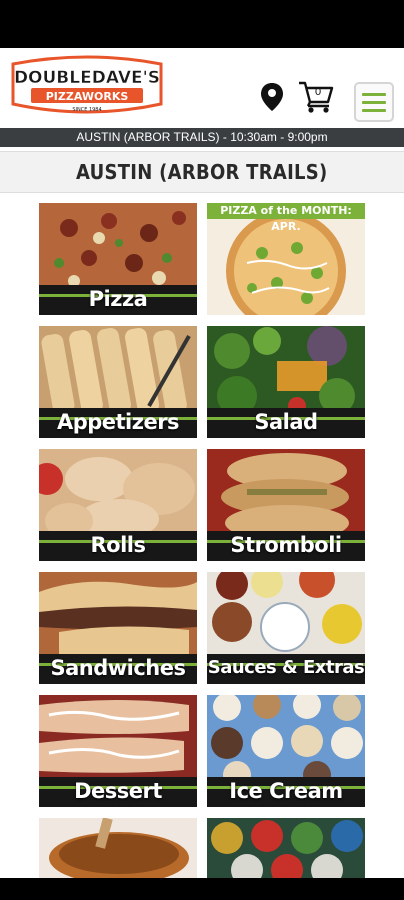  What do you see at coordinates (286, 628) in the screenshot?
I see `category-tile-sauces-extras: Sauces & Extras` at bounding box center [286, 628].